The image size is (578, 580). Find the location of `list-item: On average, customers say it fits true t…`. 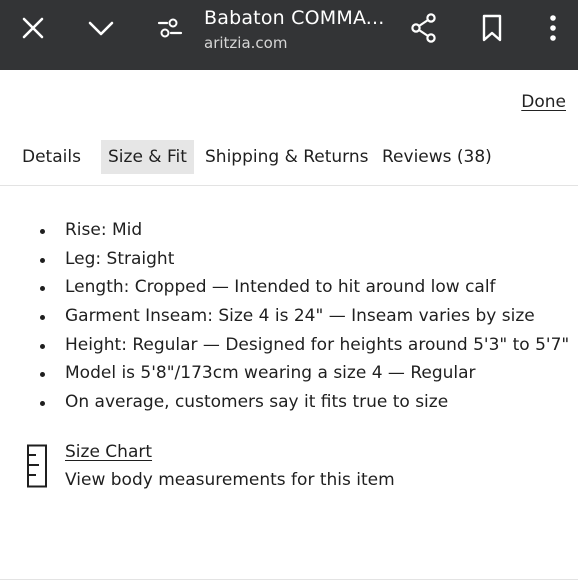

list-item: On average, customers say it fits true t… is located at coordinates (284, 402).